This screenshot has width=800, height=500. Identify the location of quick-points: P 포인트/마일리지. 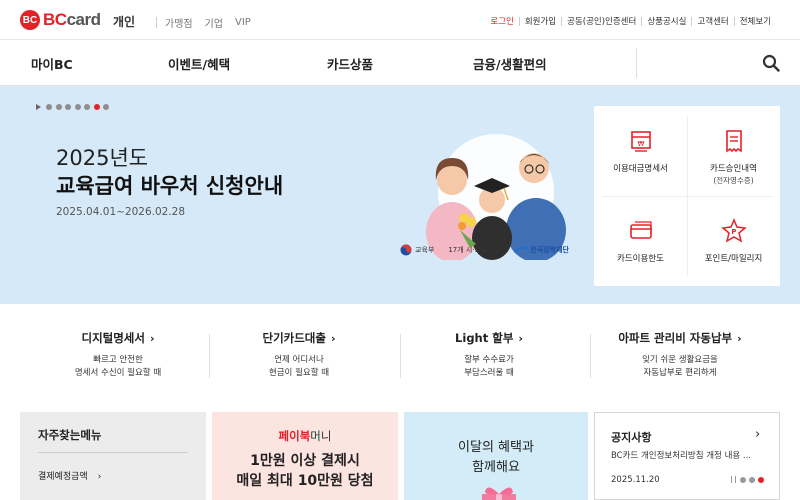
(733, 241).